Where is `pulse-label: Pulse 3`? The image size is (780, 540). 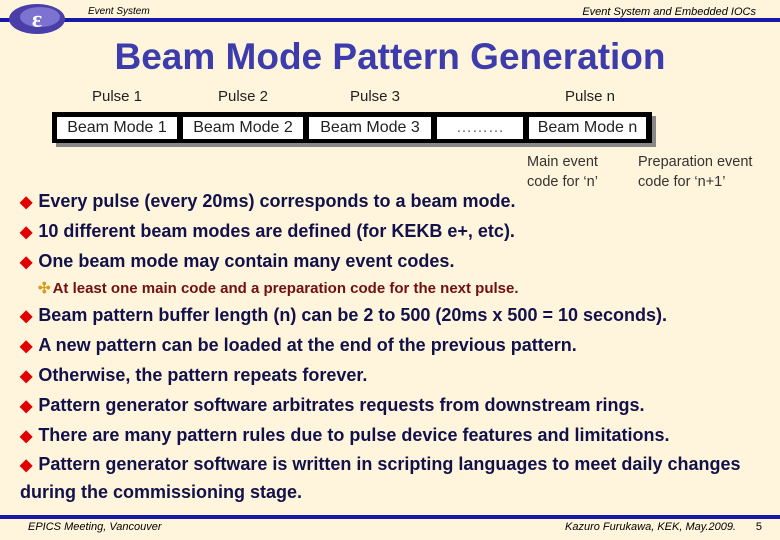
pulse-label: Pulse 3 is located at coordinates (375, 96).